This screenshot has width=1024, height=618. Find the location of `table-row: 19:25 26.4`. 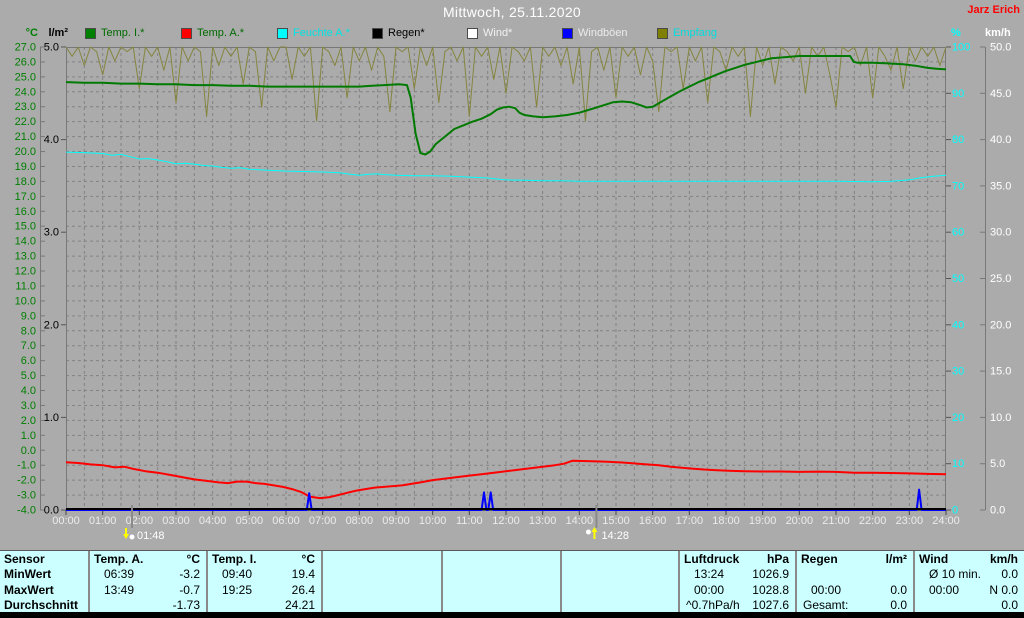

table-row: 19:25 26.4 is located at coordinates (264, 590).